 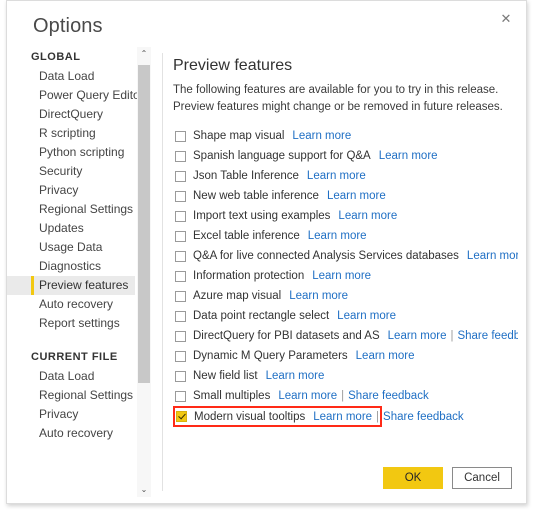 I want to click on feature-row: Json Table Inference Learn more, so click(x=345, y=176).